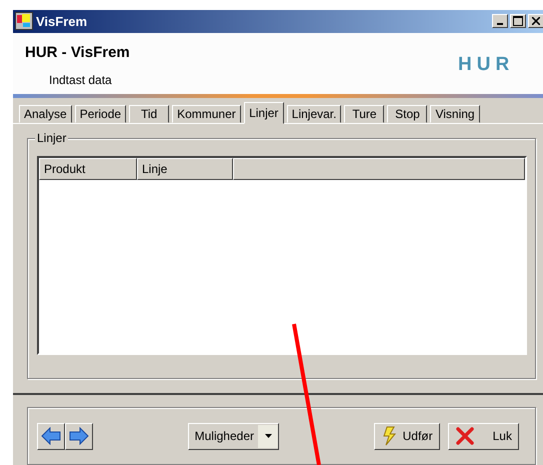 This screenshot has height=465, width=543. I want to click on tab: Linjer, so click(264, 113).